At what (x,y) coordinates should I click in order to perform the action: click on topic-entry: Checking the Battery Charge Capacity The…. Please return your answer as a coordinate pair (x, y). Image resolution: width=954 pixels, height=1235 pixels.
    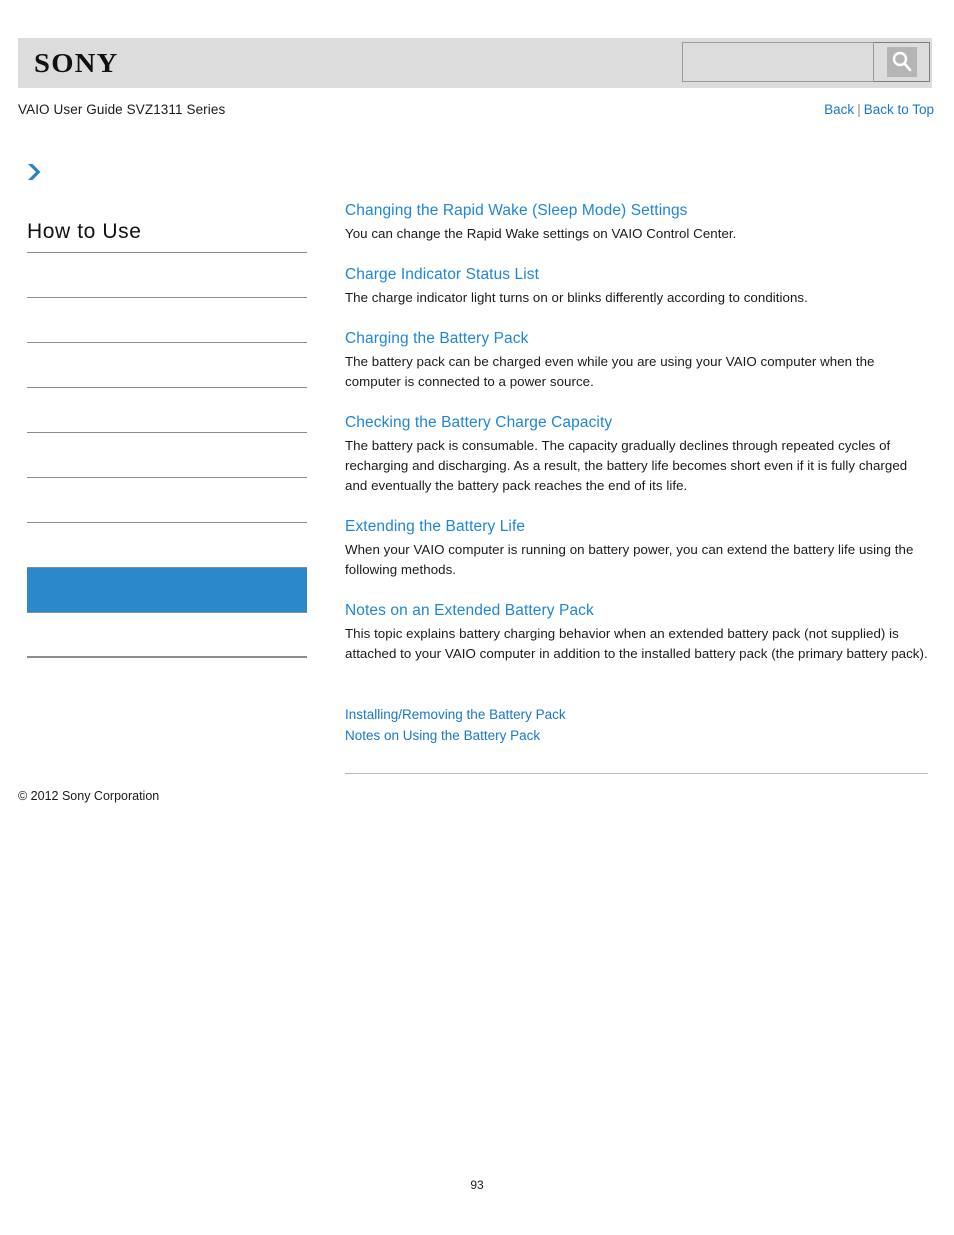
    Looking at the image, I should click on (636, 454).